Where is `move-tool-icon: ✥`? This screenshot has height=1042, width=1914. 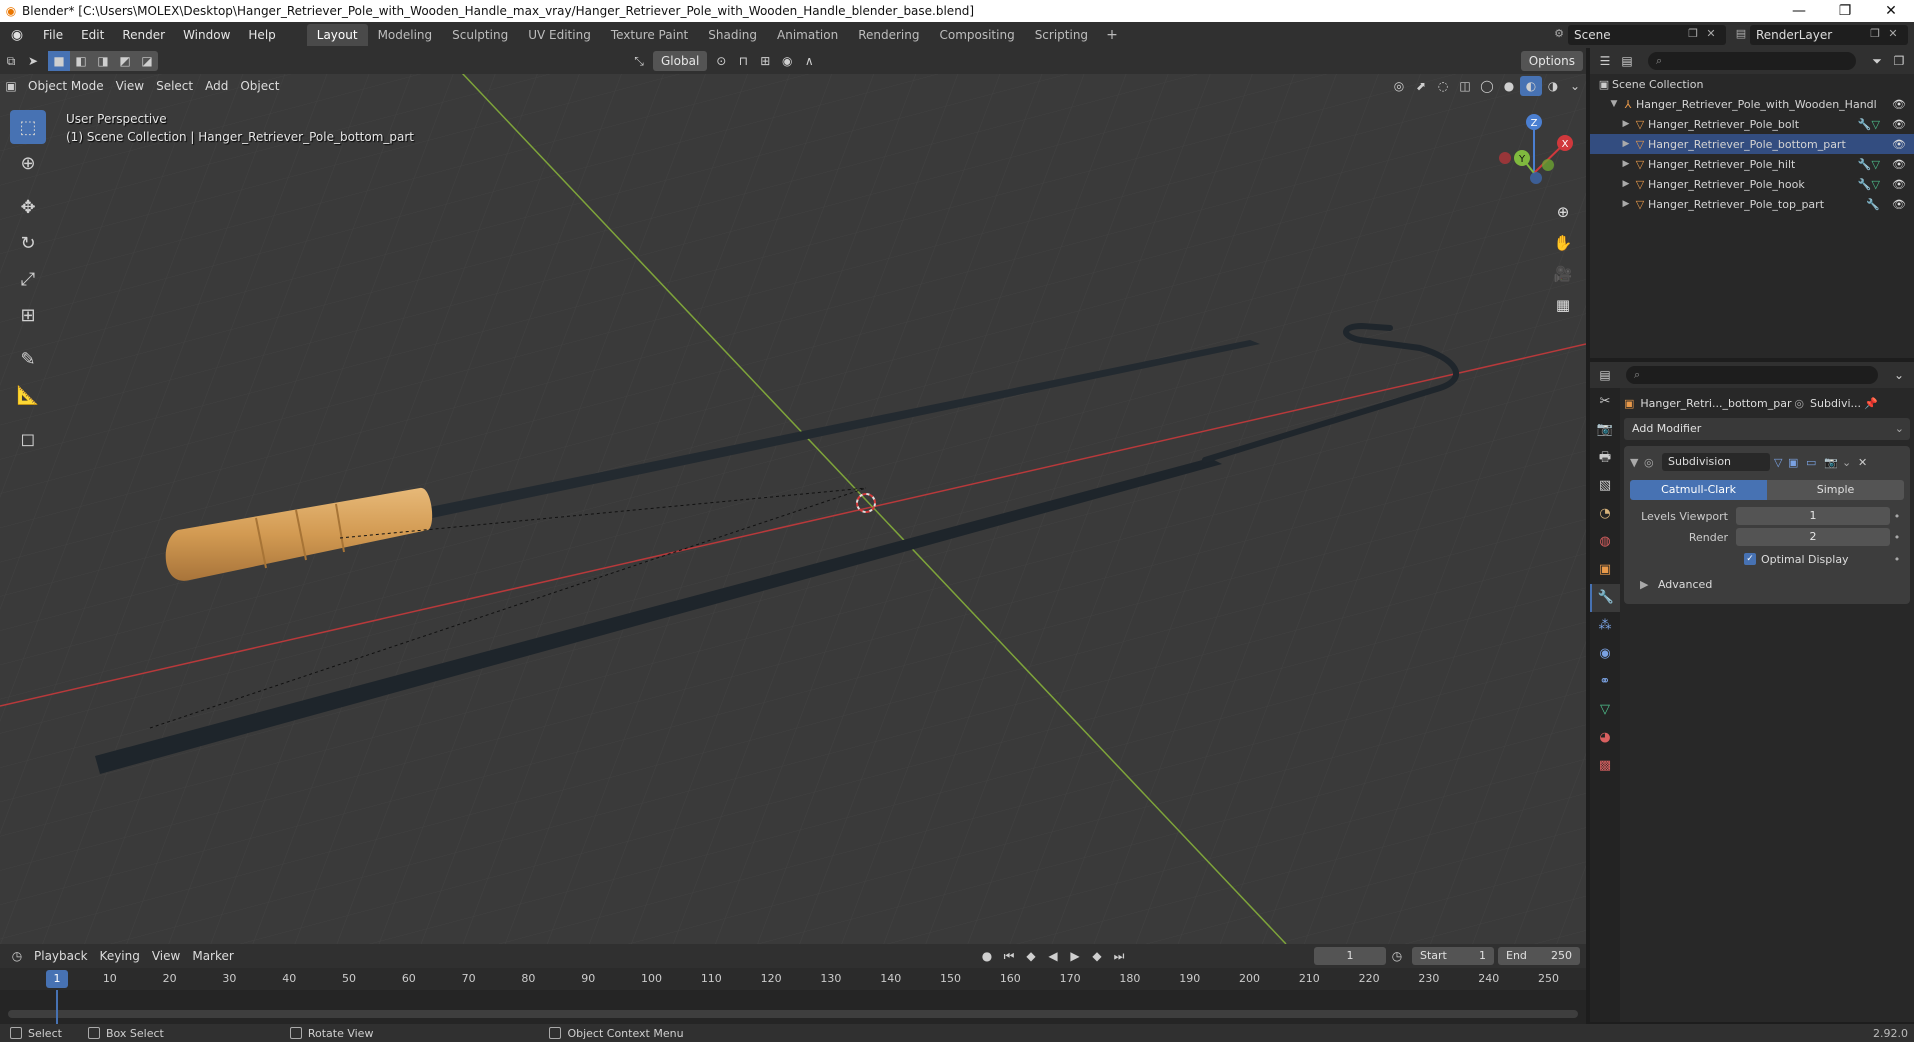 move-tool-icon: ✥ is located at coordinates (28, 207).